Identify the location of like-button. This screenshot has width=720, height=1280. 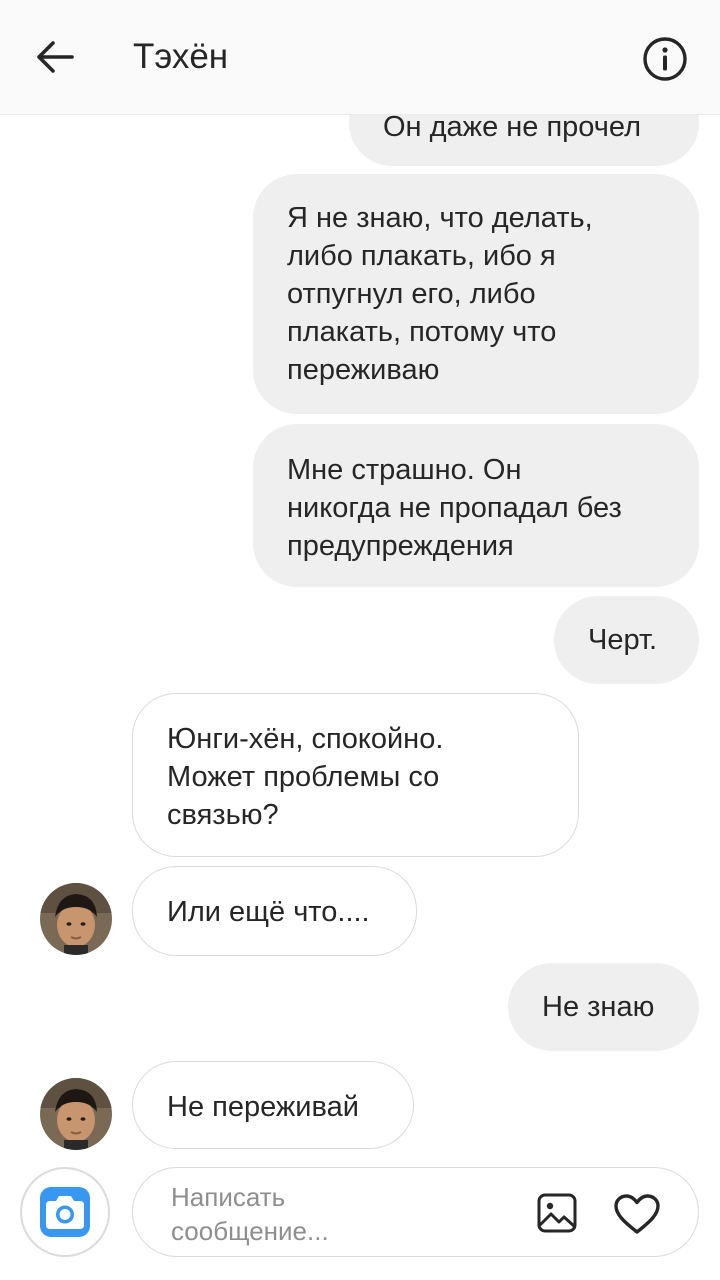
(637, 1214).